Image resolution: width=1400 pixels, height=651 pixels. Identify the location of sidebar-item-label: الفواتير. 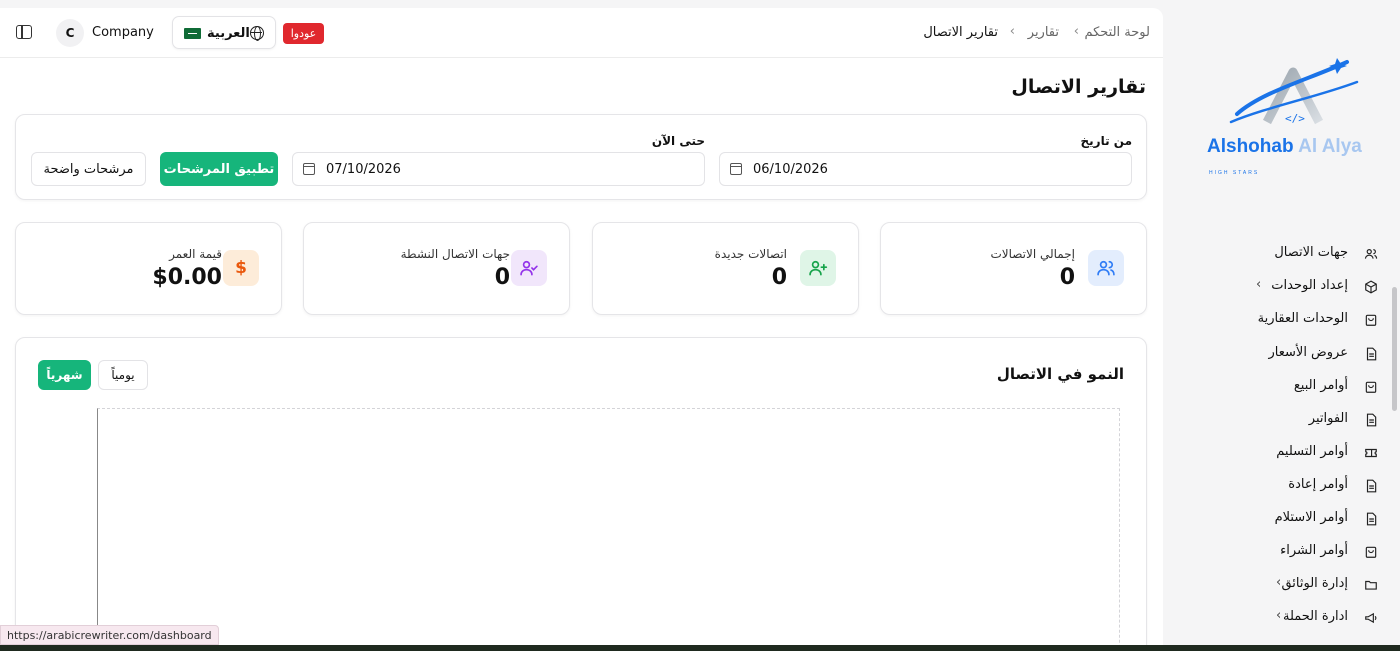
(1328, 418).